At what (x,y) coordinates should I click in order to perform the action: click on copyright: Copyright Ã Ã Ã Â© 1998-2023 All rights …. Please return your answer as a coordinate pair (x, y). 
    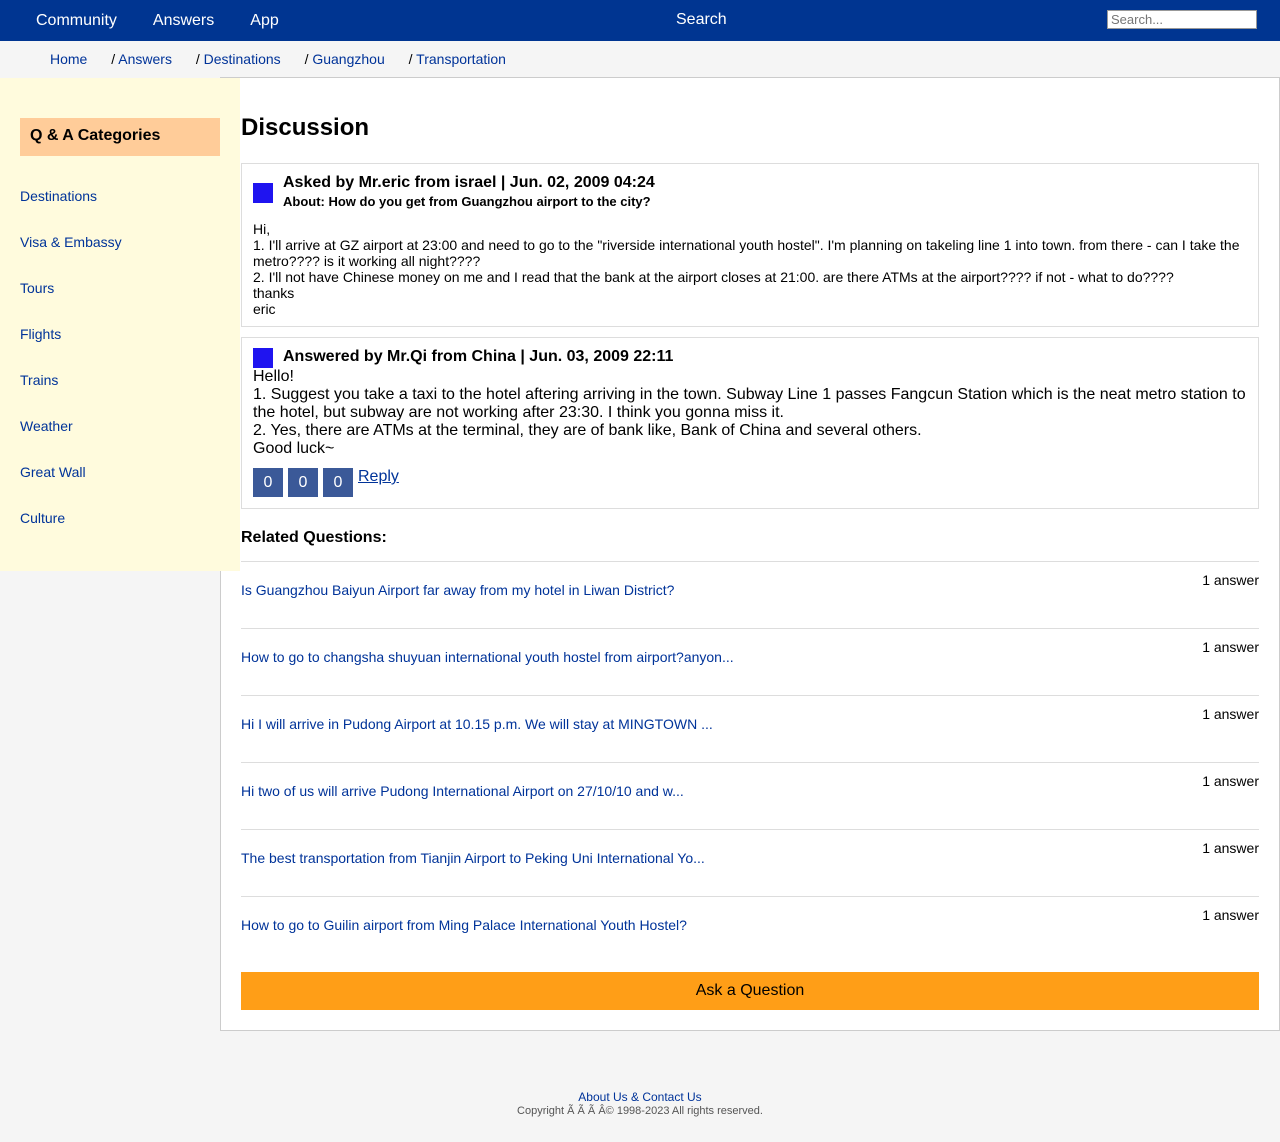
    Looking at the image, I should click on (640, 1111).